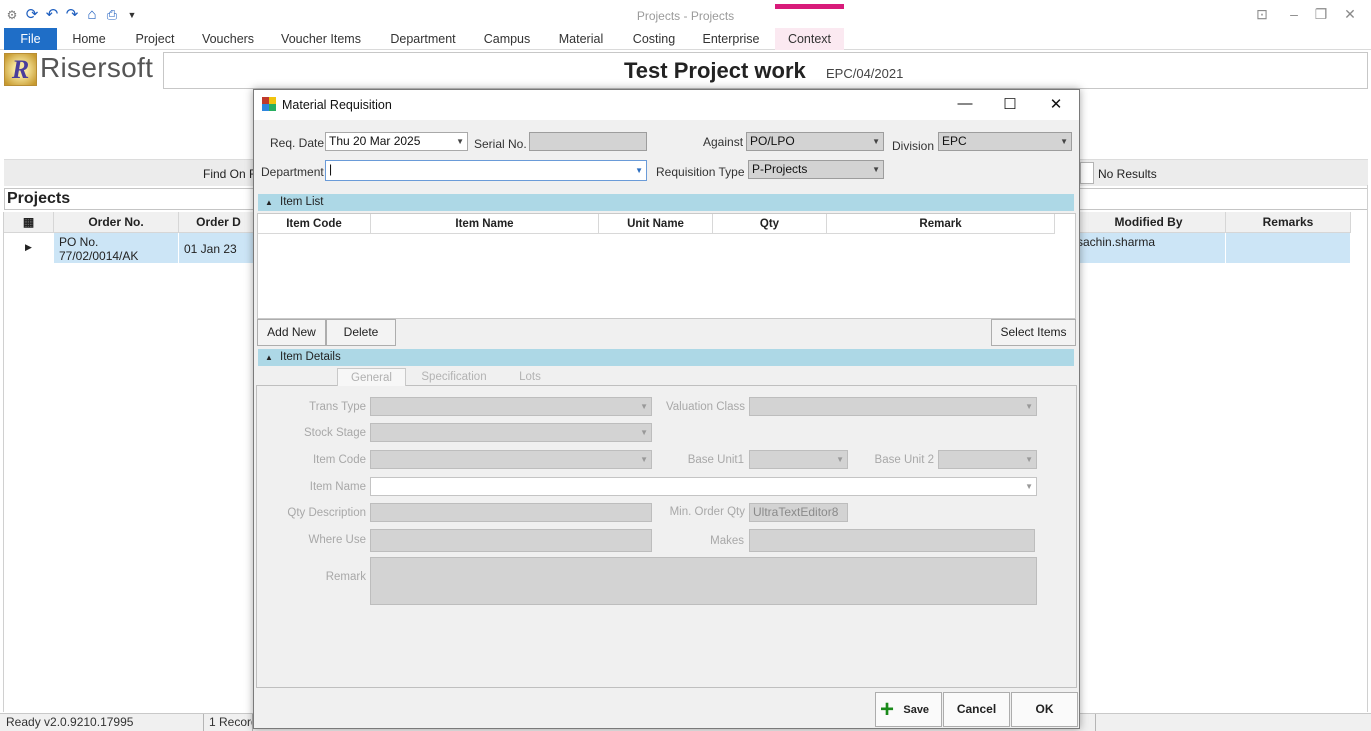 This screenshot has height=731, width=1371. What do you see at coordinates (530, 377) in the screenshot?
I see `tab-lots: Lots` at bounding box center [530, 377].